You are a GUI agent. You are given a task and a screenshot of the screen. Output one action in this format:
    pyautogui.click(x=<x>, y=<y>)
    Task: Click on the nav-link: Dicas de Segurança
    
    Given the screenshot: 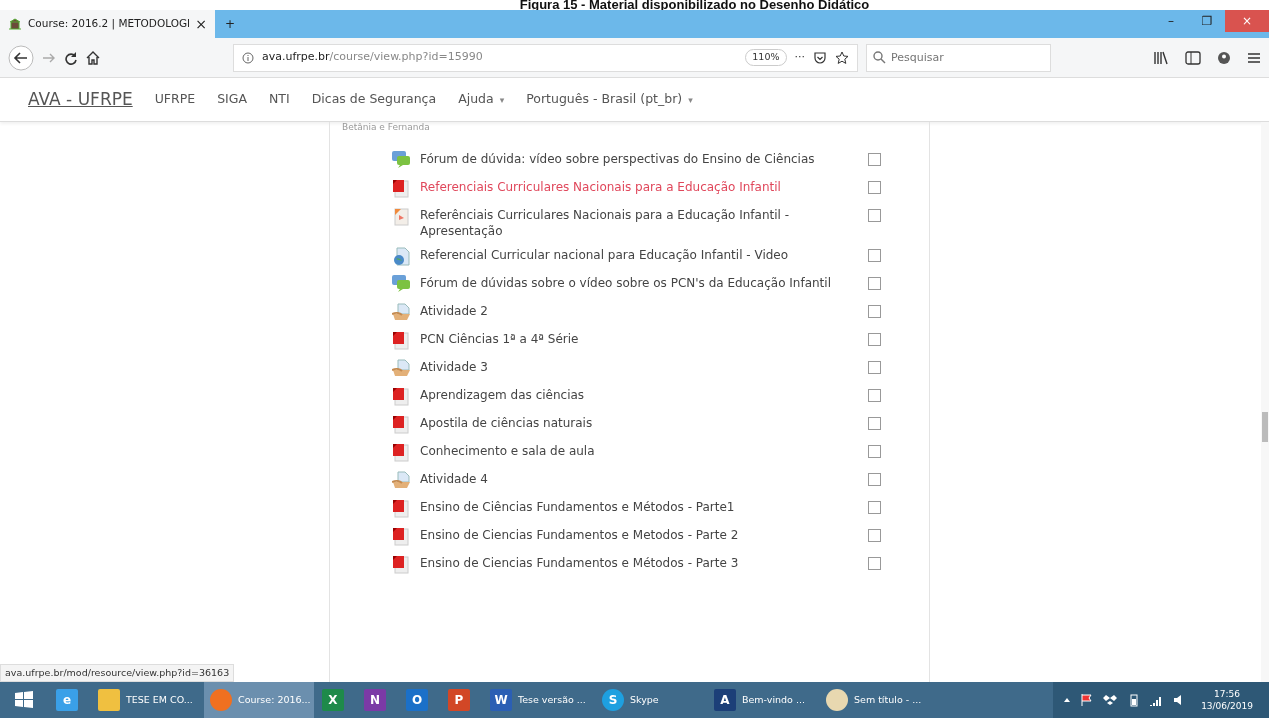 What is the action you would take?
    pyautogui.click(x=374, y=99)
    